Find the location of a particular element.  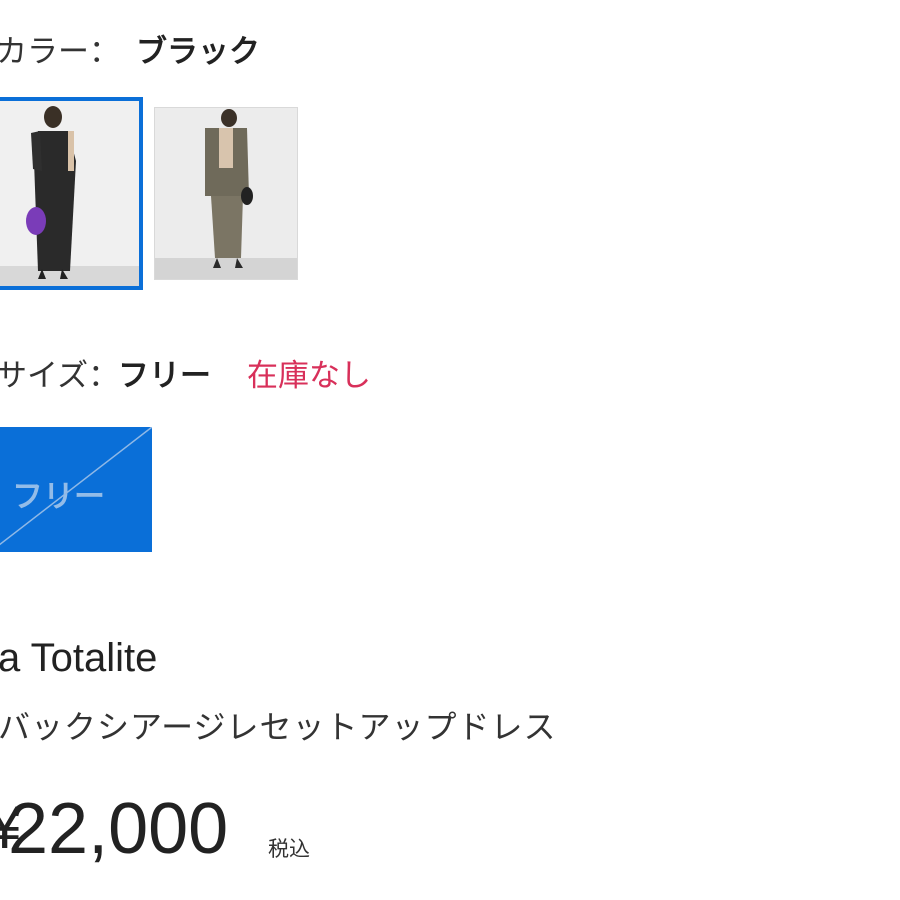

size-option-free: フリー is located at coordinates (76, 489).